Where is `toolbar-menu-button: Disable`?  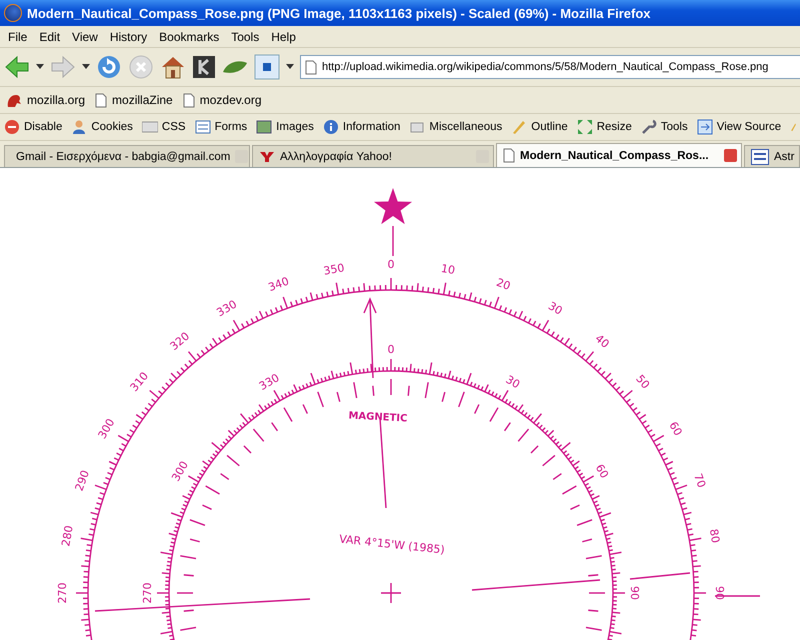
toolbar-menu-button: Disable is located at coordinates (43, 127).